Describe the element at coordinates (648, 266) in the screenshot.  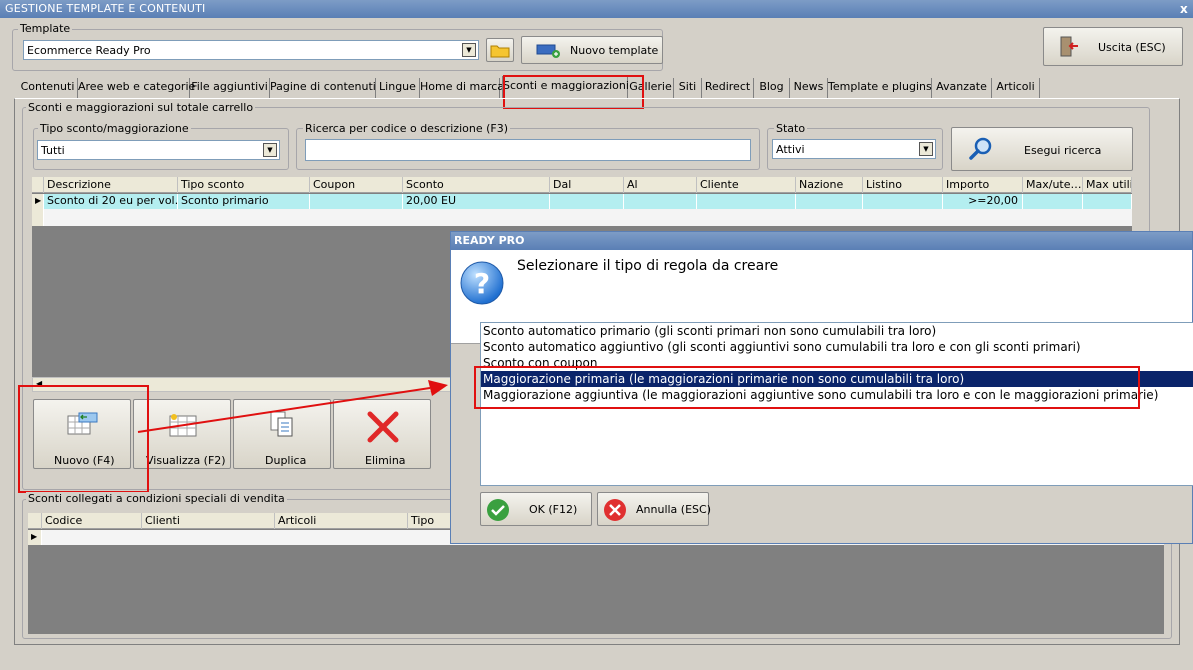
I see `dialog-prompt: Selezionare il tipo di regola da creare` at that location.